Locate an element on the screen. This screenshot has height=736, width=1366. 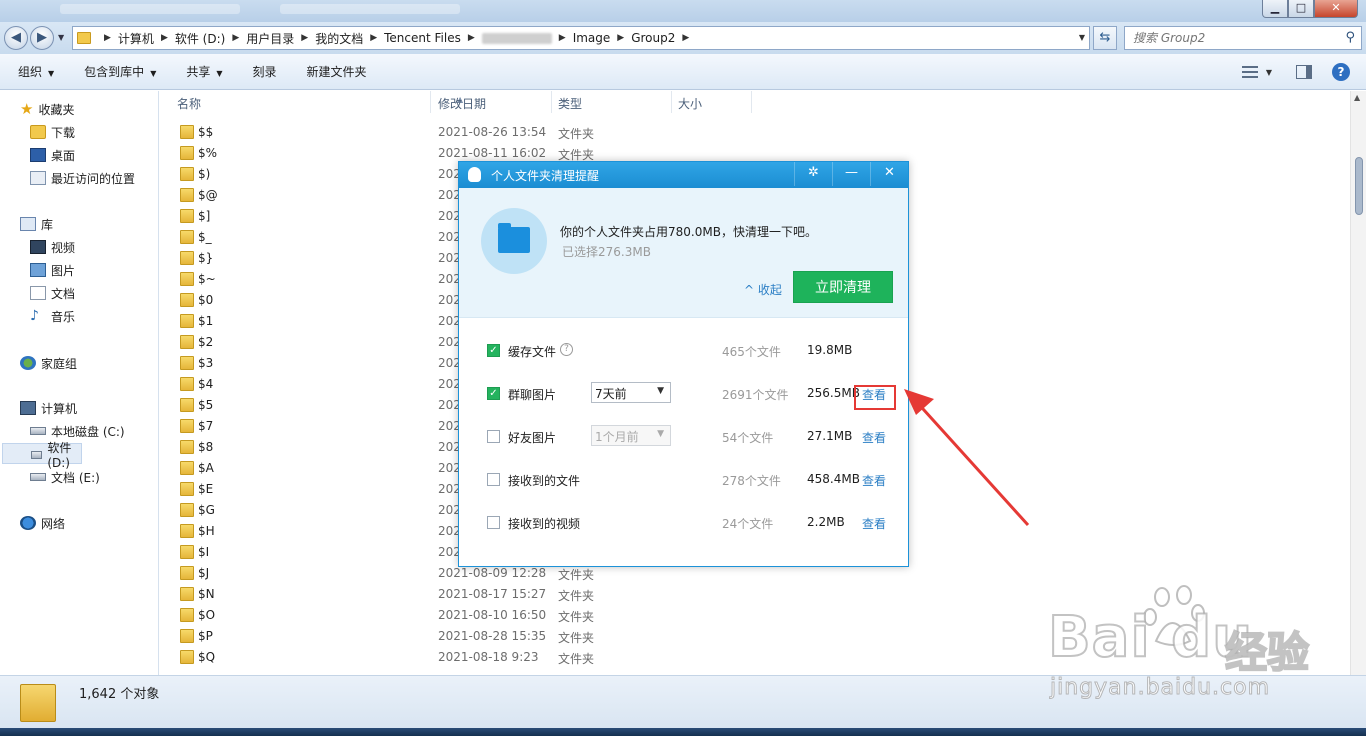
vertical-scrollbar: ▲ is located at coordinates (1358, 383).